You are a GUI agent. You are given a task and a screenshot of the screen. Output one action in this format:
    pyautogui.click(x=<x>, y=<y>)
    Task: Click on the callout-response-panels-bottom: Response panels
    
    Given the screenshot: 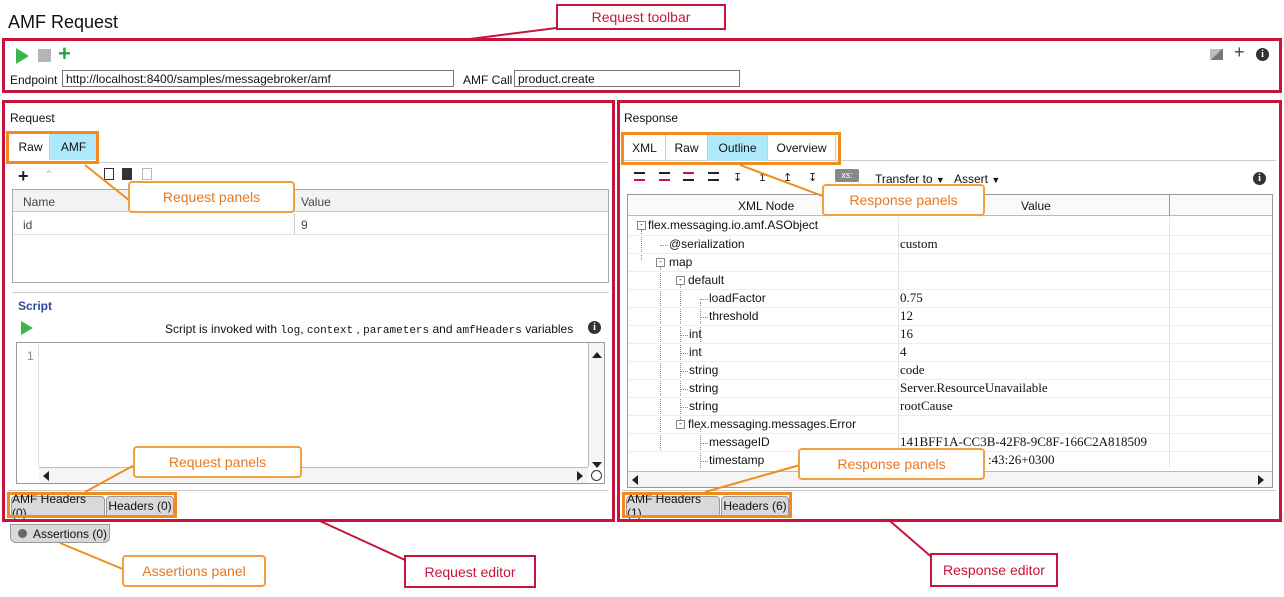 What is the action you would take?
    pyautogui.click(x=891, y=464)
    